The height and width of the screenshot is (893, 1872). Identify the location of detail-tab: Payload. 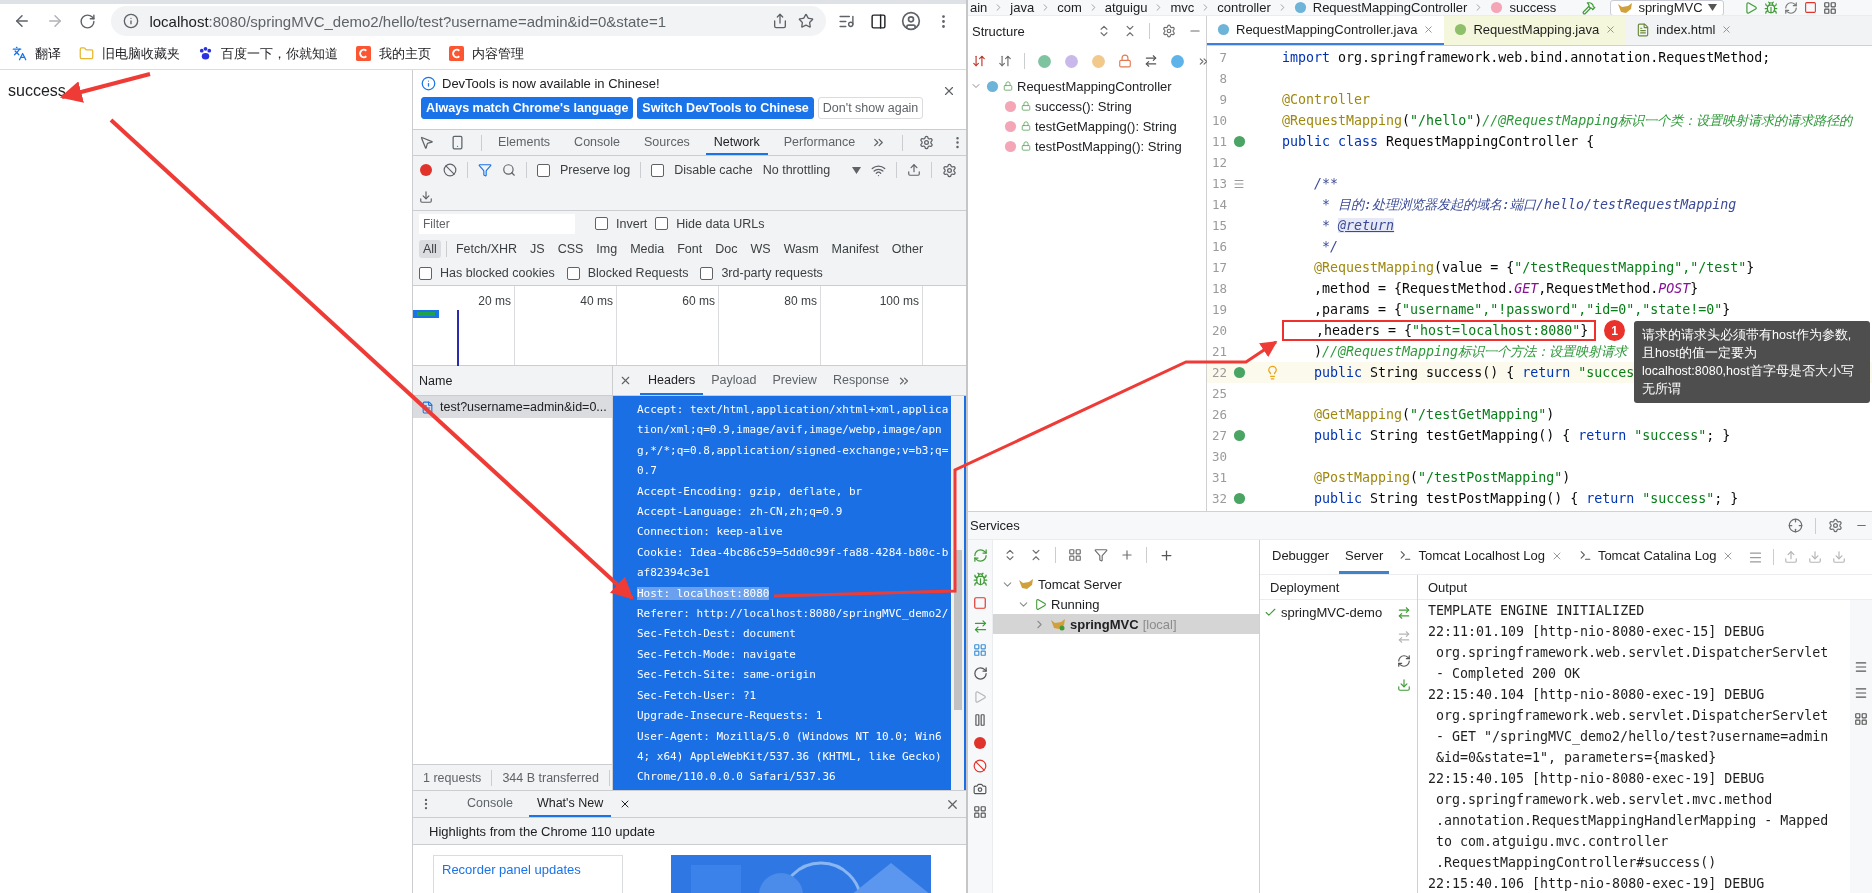
(734, 380).